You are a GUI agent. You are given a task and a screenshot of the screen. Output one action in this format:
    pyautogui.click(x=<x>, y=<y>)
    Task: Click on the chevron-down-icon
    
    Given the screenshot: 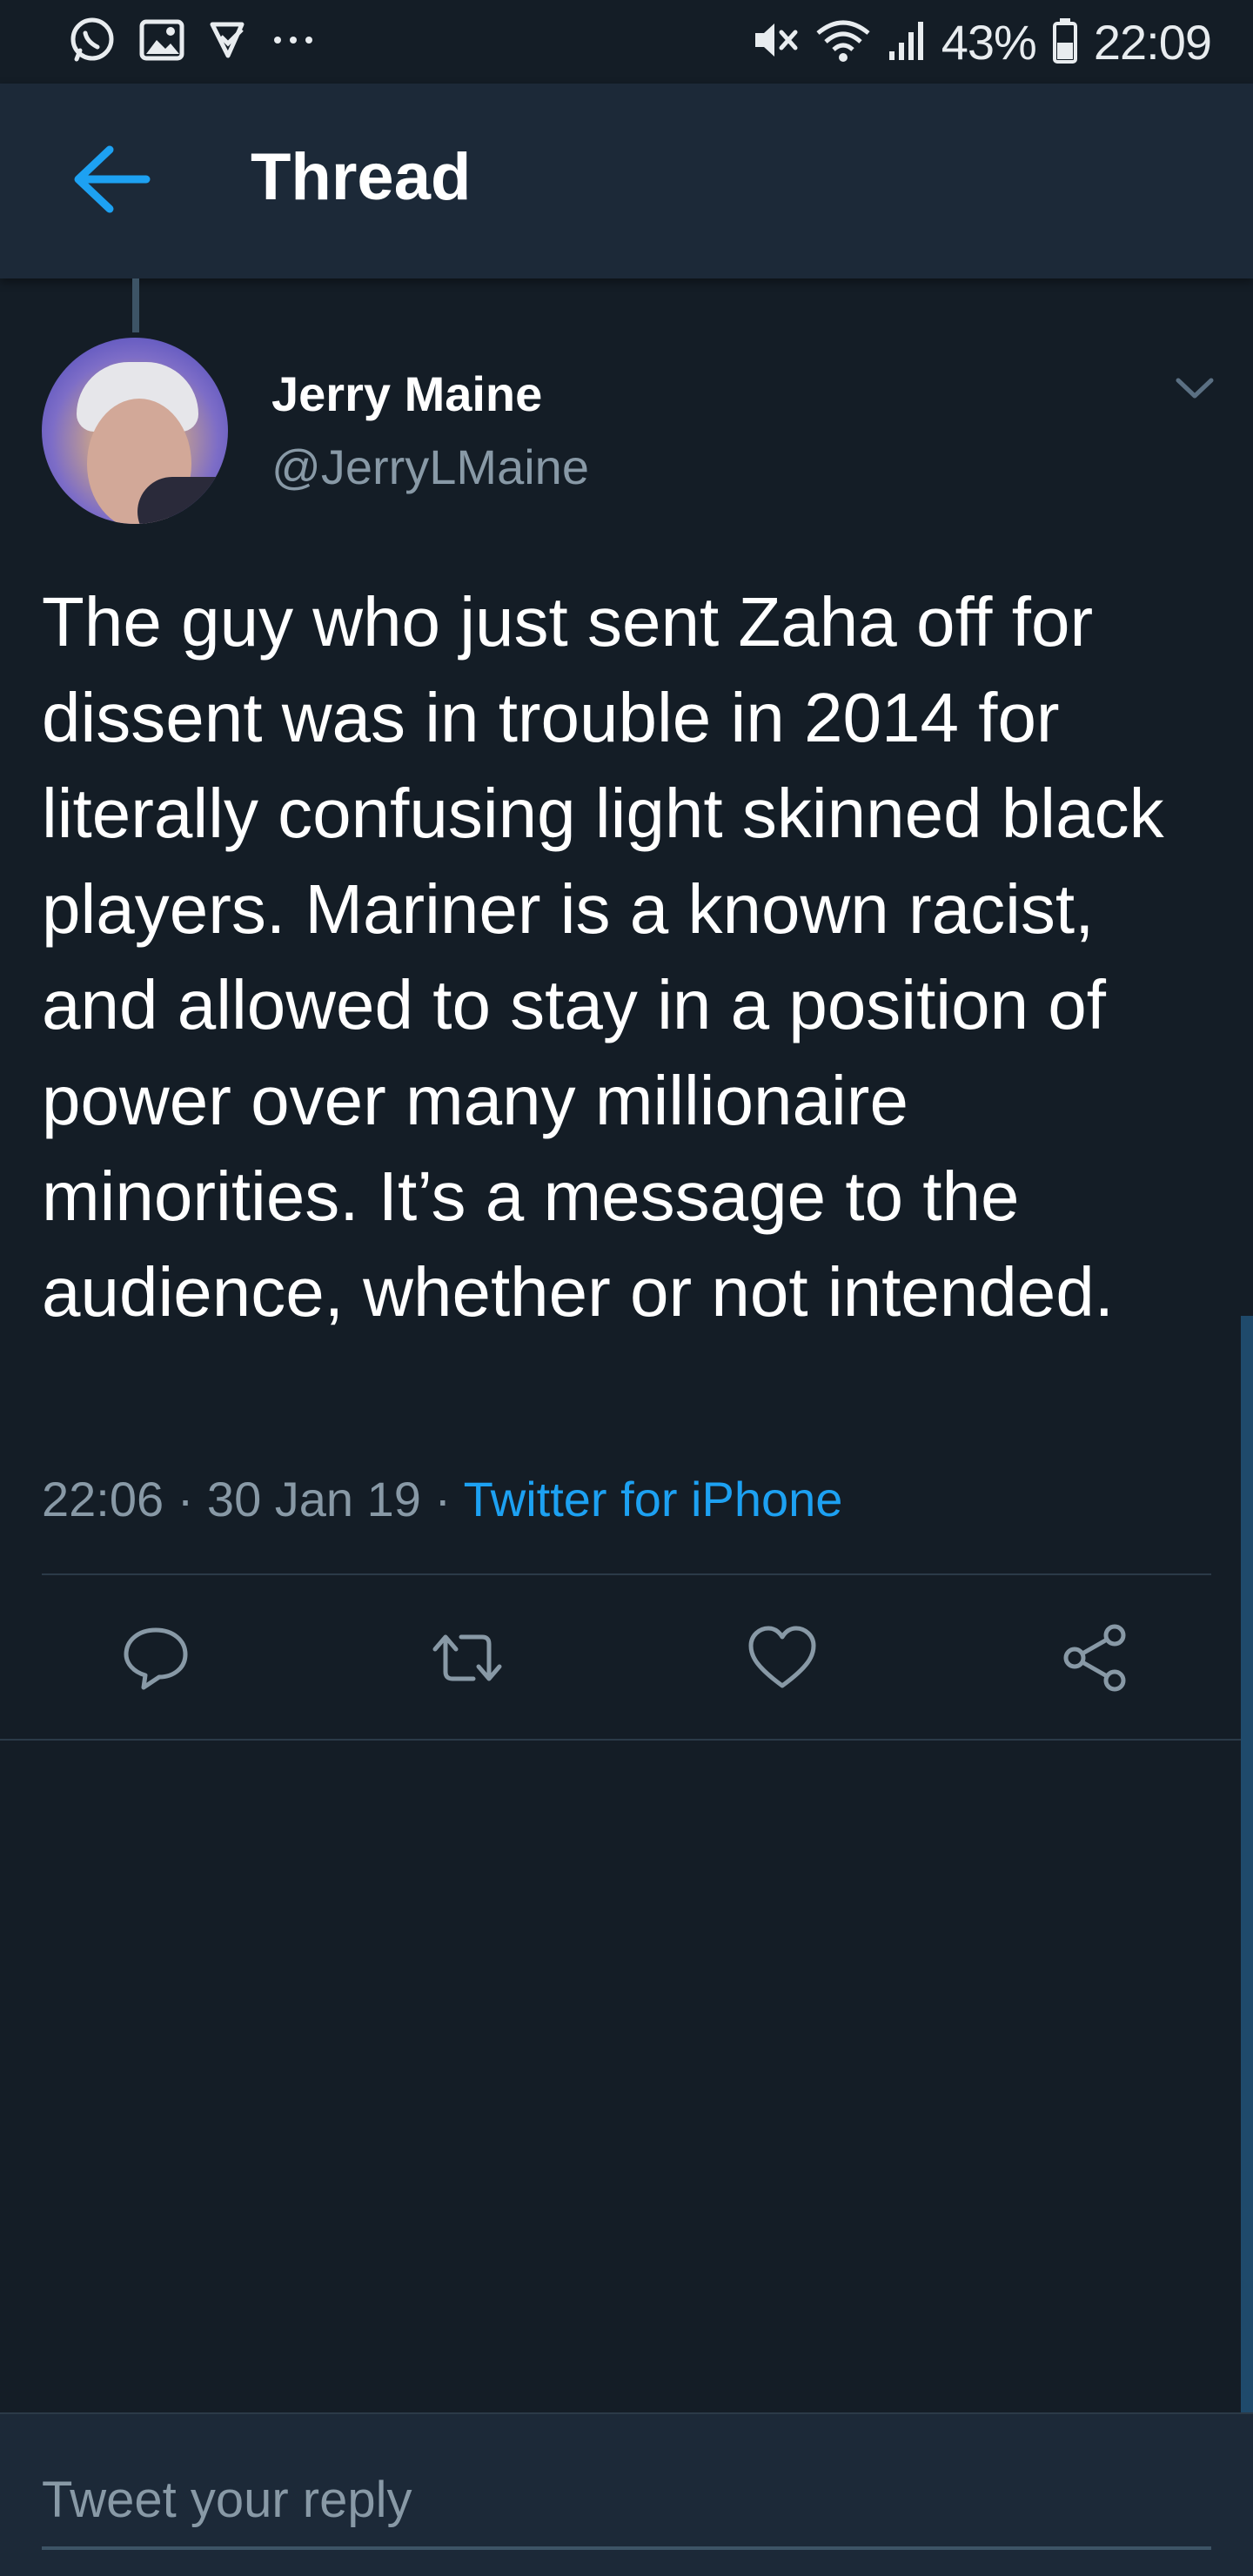 What is the action you would take?
    pyautogui.click(x=1195, y=391)
    